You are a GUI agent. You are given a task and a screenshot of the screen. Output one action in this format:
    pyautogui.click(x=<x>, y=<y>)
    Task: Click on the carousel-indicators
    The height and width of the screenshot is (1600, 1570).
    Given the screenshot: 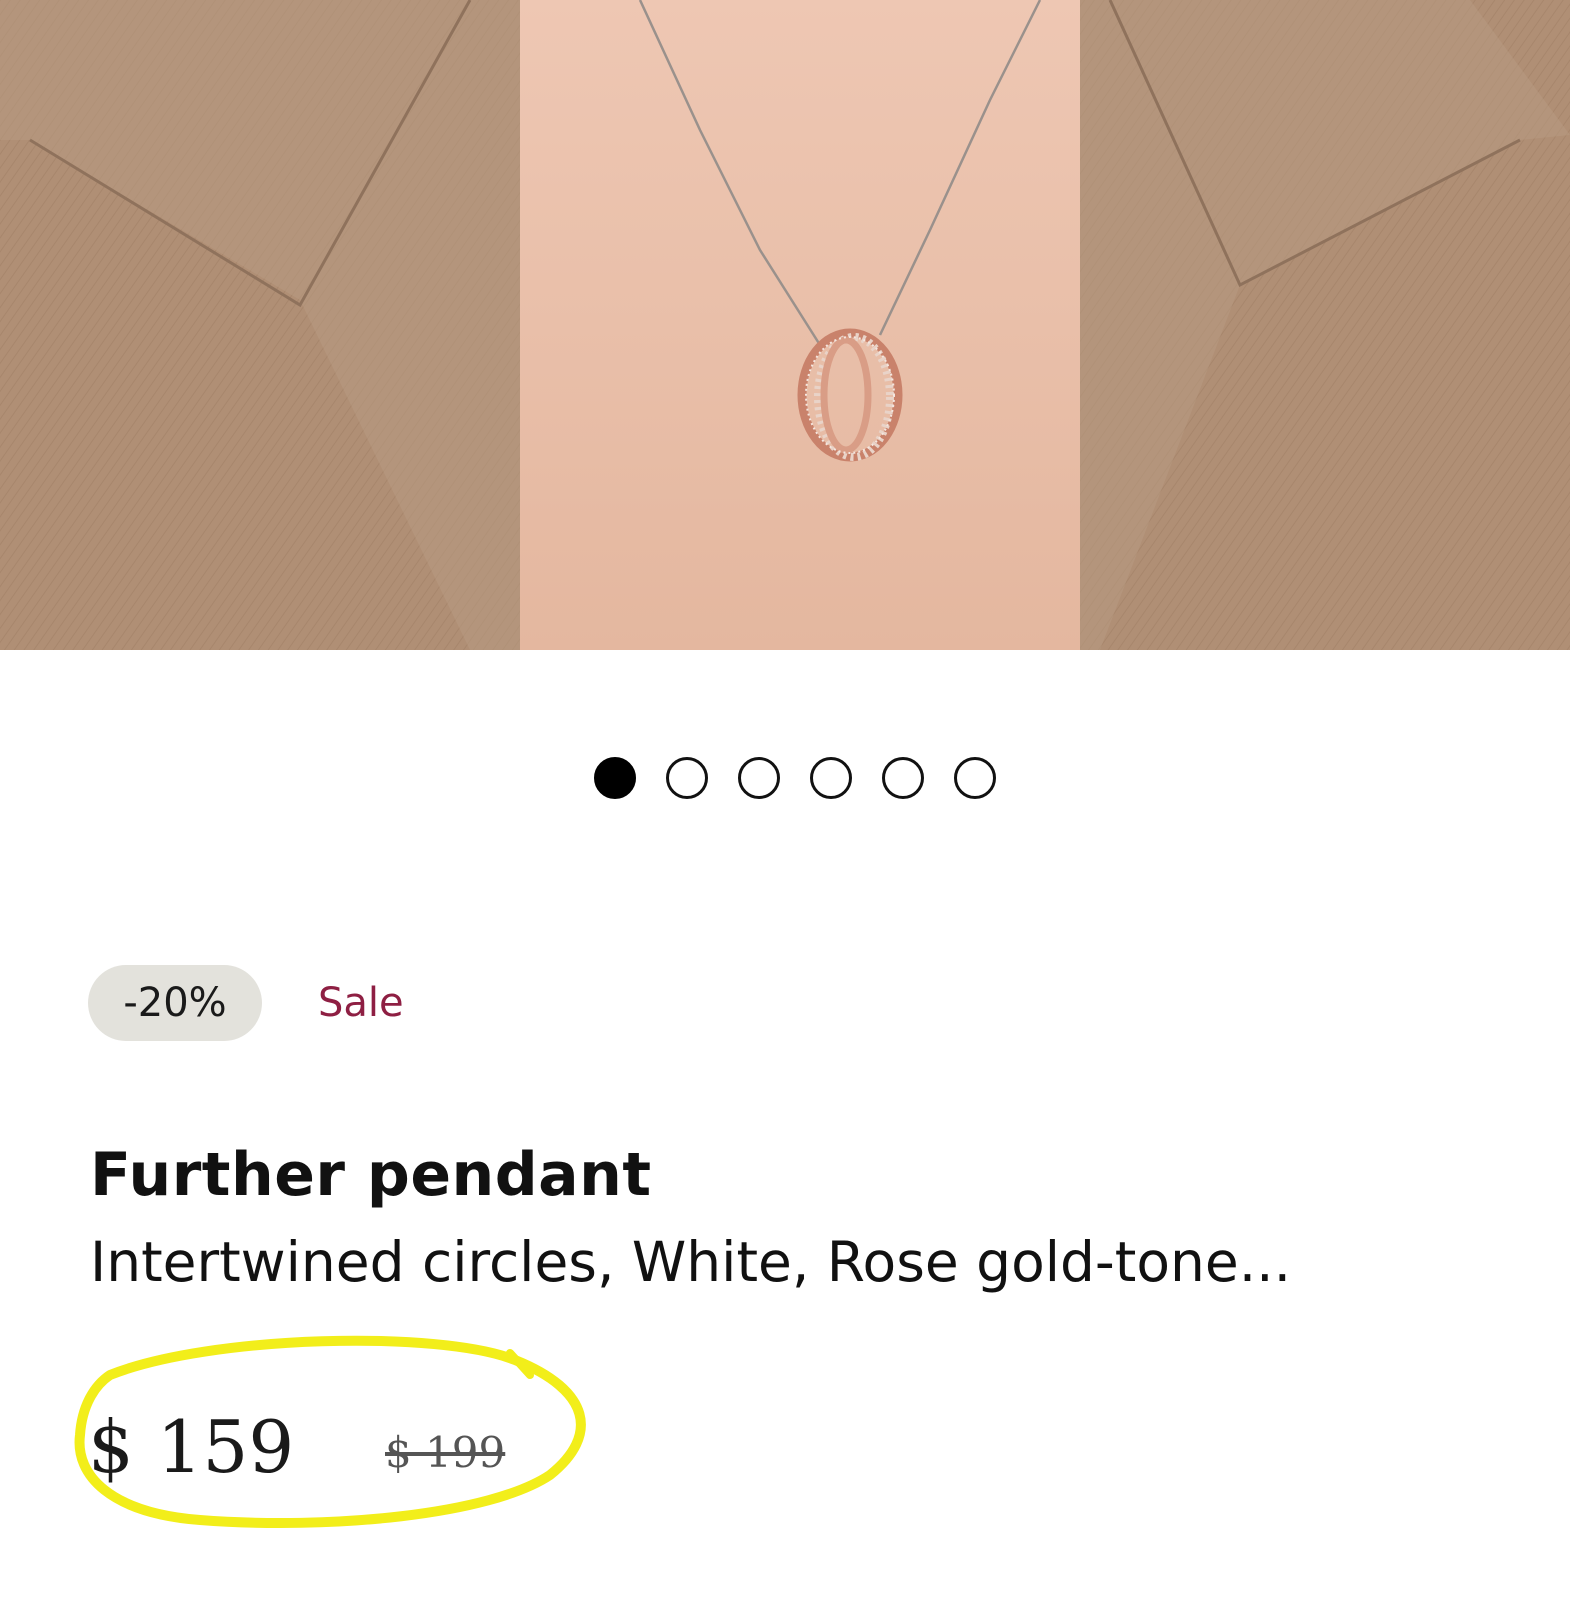 What is the action you would take?
    pyautogui.click(x=795, y=778)
    